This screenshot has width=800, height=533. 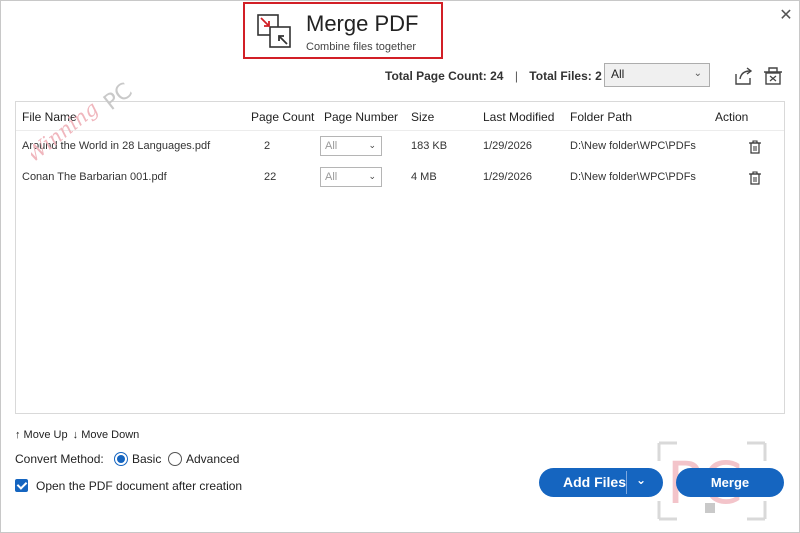 I want to click on close-button: ✕, so click(x=786, y=16).